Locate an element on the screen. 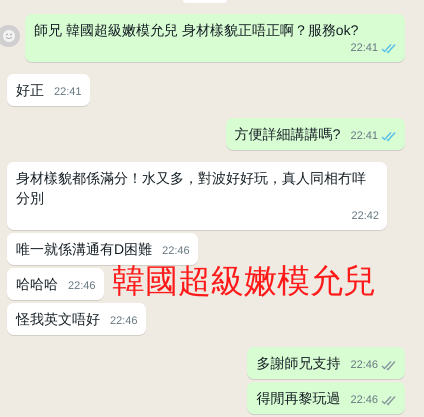  message-text: 師兄 韓國超級嫩模允兒 身材樣貌正唔正啊？服務ok? is located at coordinates (196, 30).